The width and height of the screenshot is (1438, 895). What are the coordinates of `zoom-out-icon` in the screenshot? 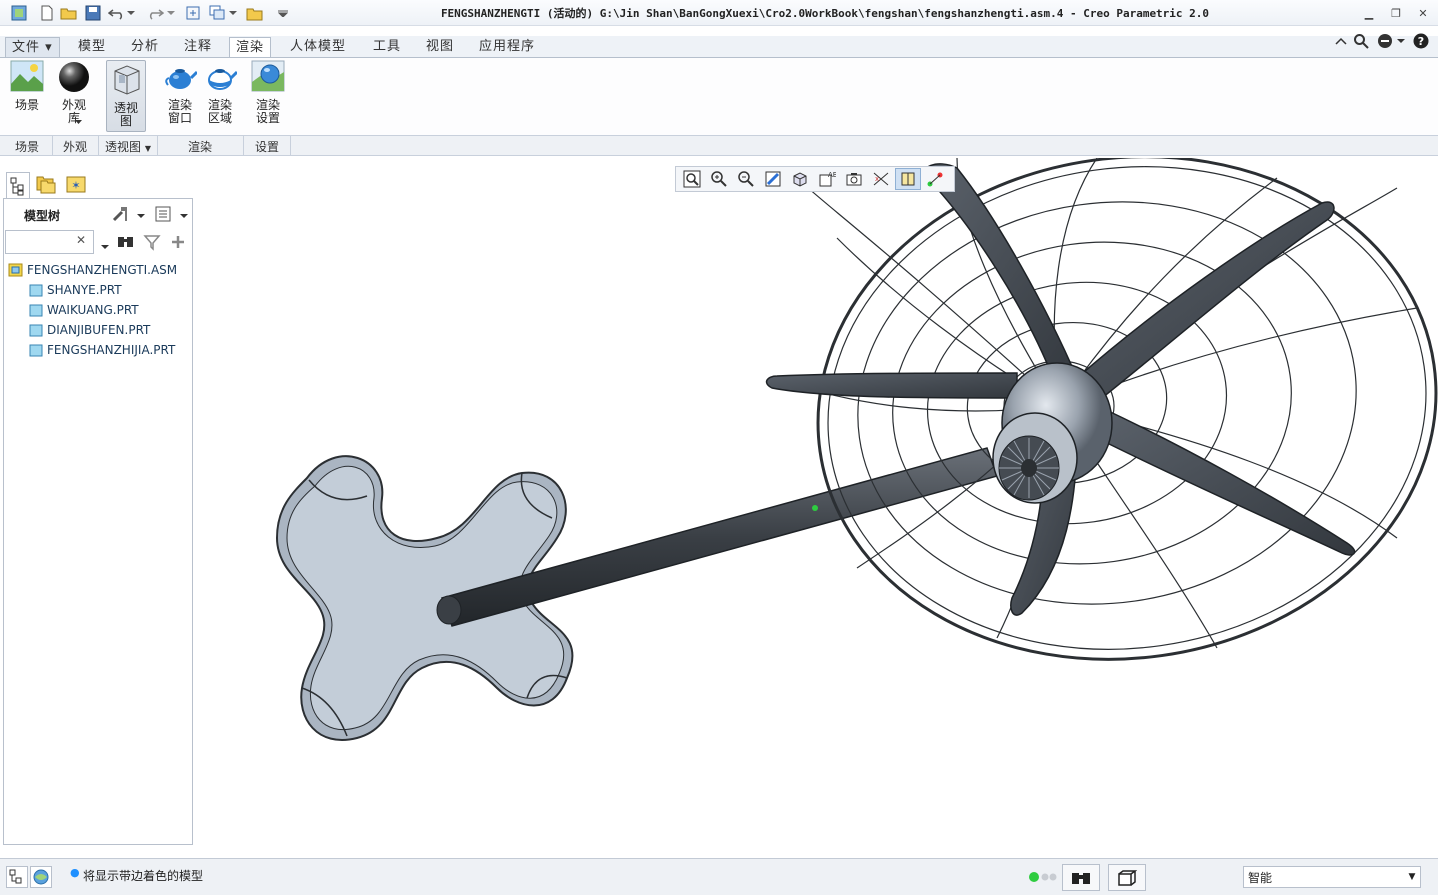 It's located at (746, 179).